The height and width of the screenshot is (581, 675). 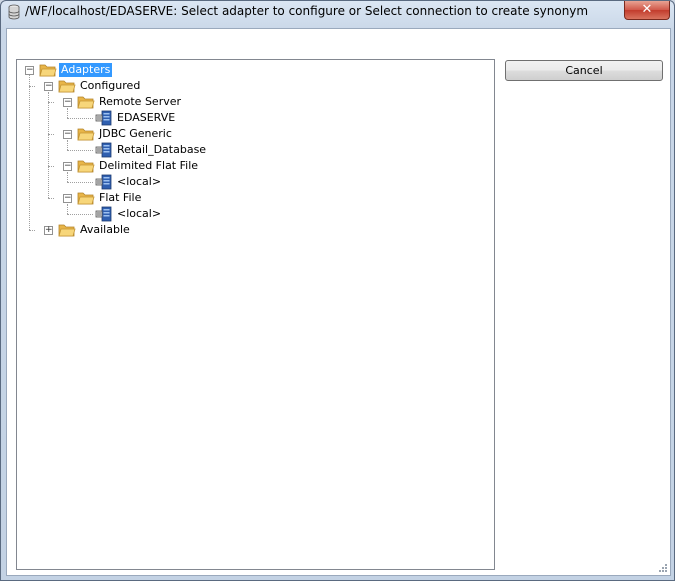 I want to click on tree-node-adapters: − Adapters, so click(x=117, y=70).